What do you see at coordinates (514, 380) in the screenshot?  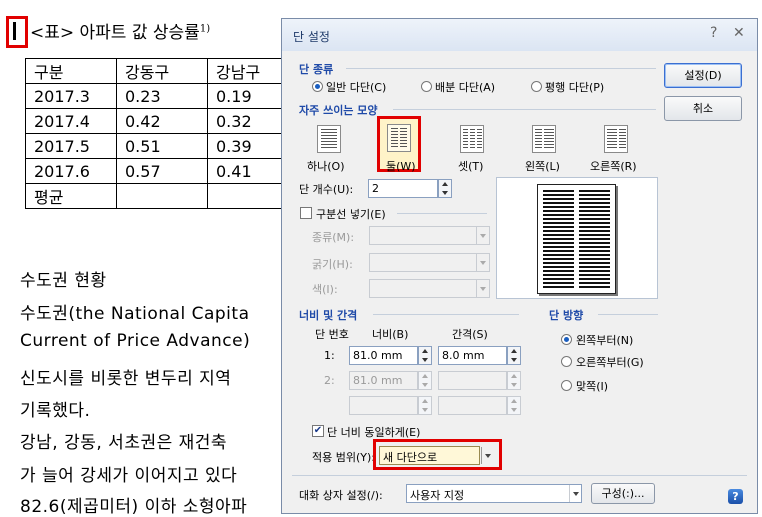 I see `row2-gap-stepper` at bounding box center [514, 380].